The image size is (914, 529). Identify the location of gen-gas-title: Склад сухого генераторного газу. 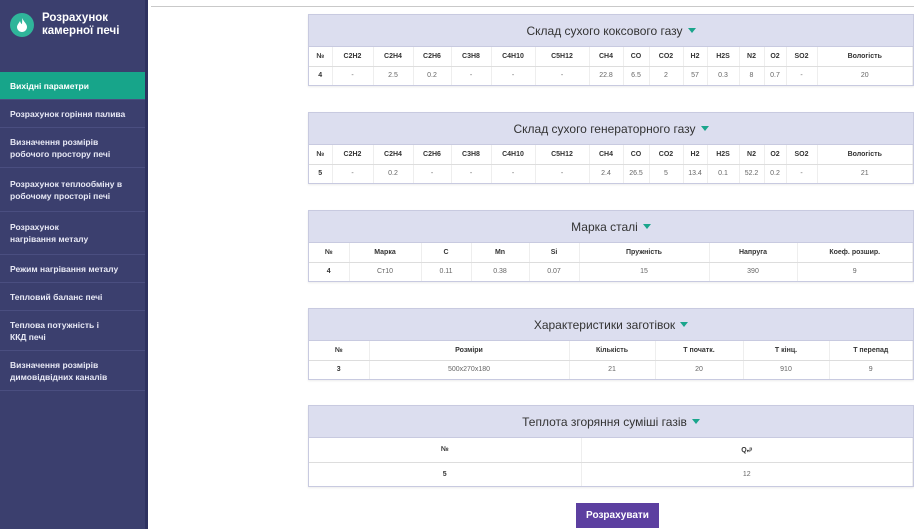
(604, 128).